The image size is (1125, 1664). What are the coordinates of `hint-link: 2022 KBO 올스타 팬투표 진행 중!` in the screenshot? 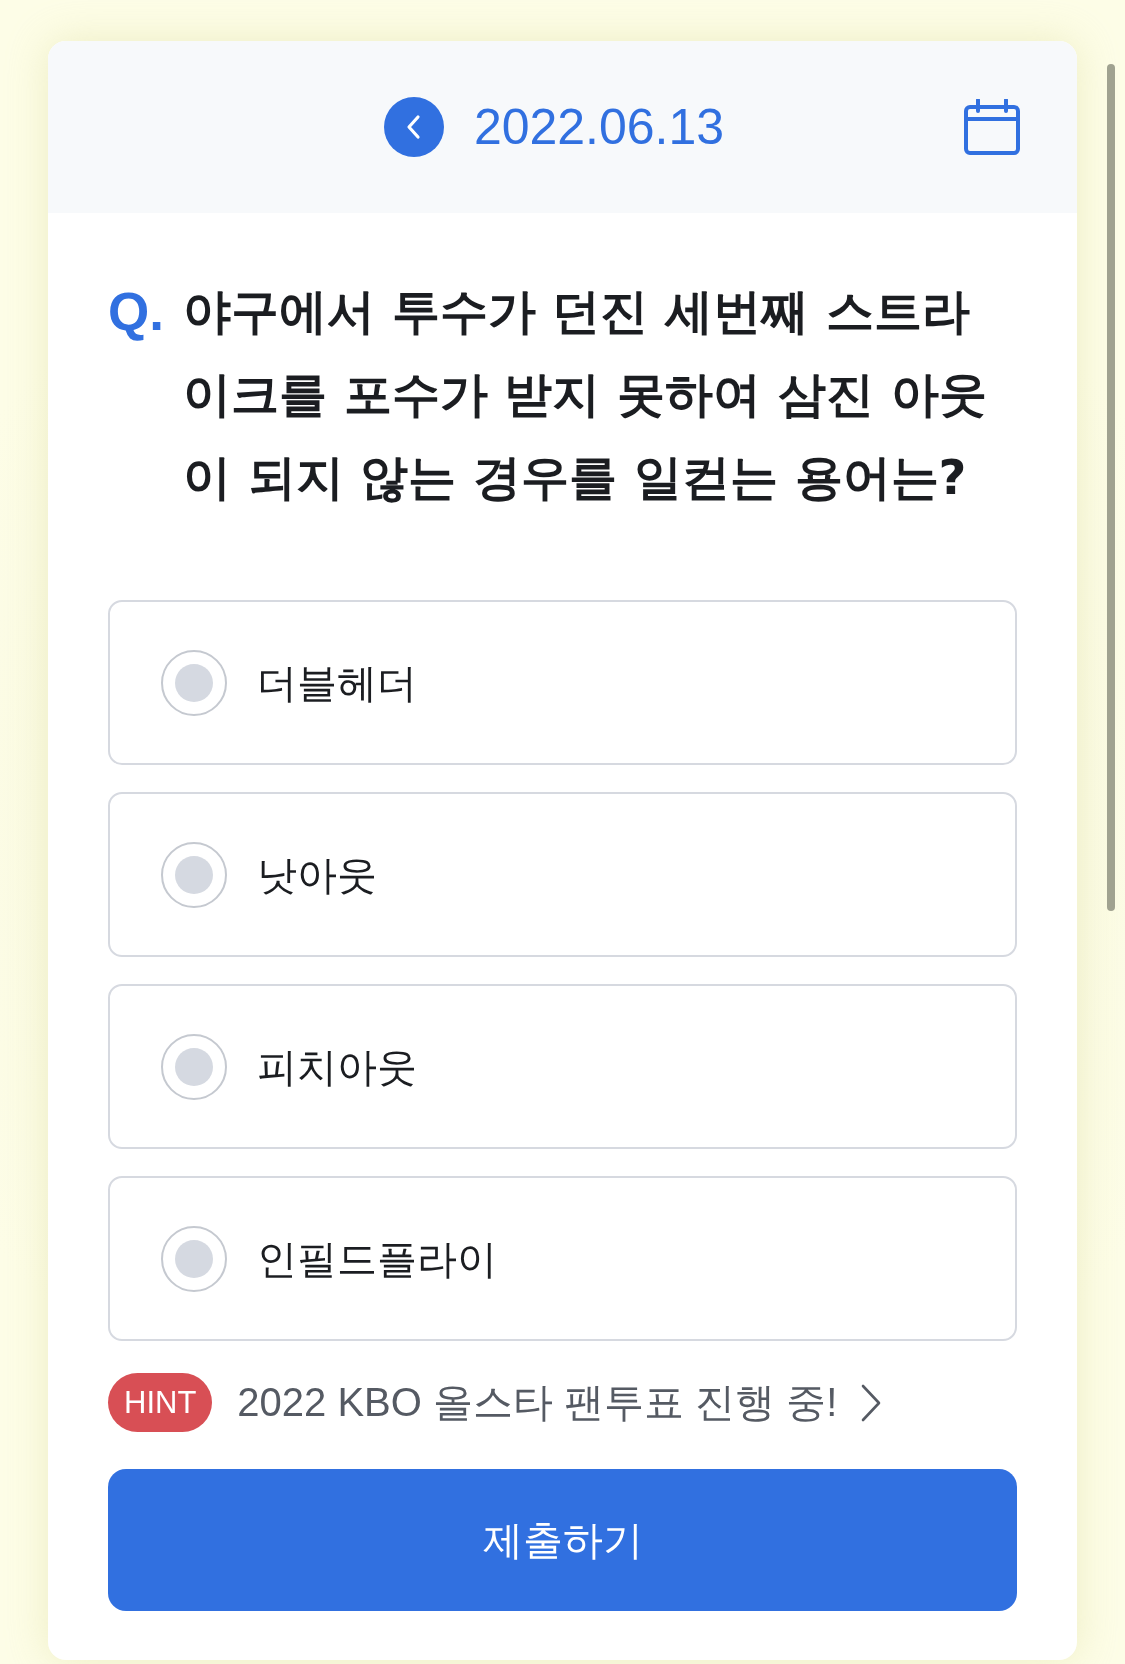 It's located at (537, 1402).